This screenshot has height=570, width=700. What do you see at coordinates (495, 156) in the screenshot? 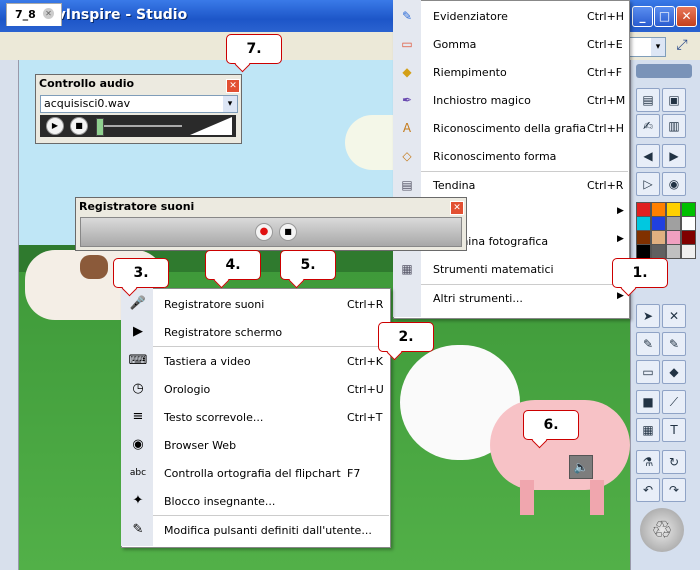
I see `menu-item-label: Riconoscimento forma` at bounding box center [495, 156].